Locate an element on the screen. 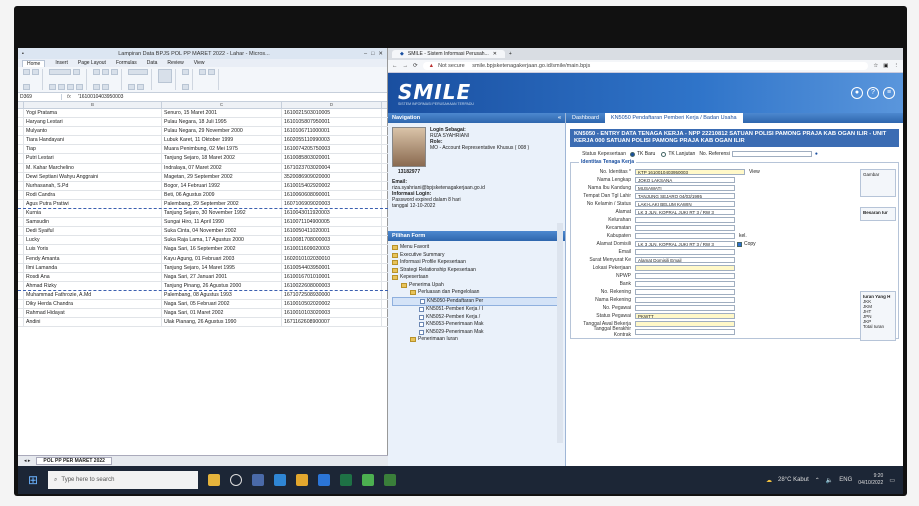  user-icon: ● is located at coordinates (857, 93).